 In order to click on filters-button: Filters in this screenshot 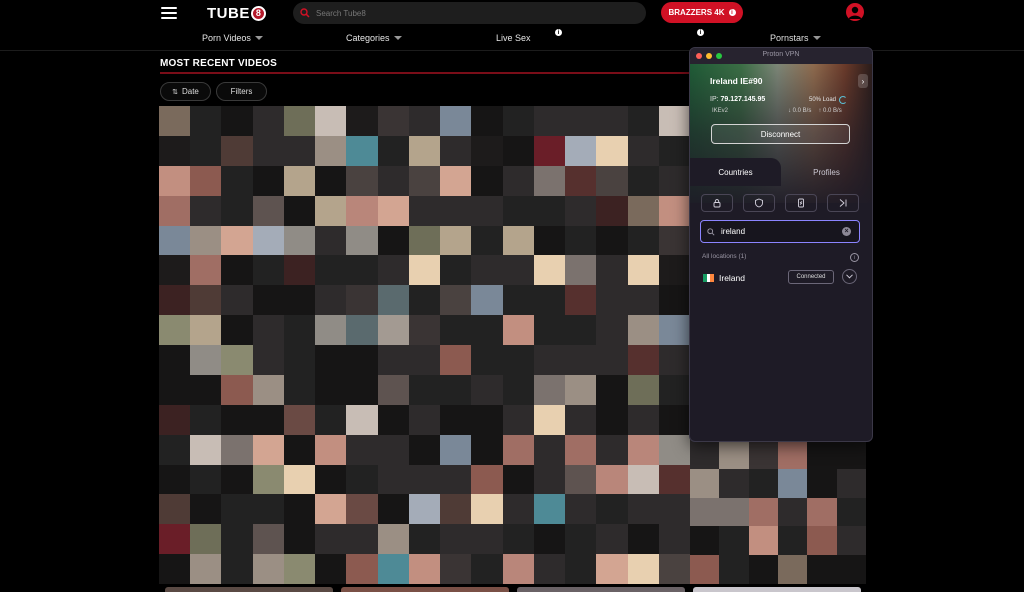, I will do `click(241, 91)`.